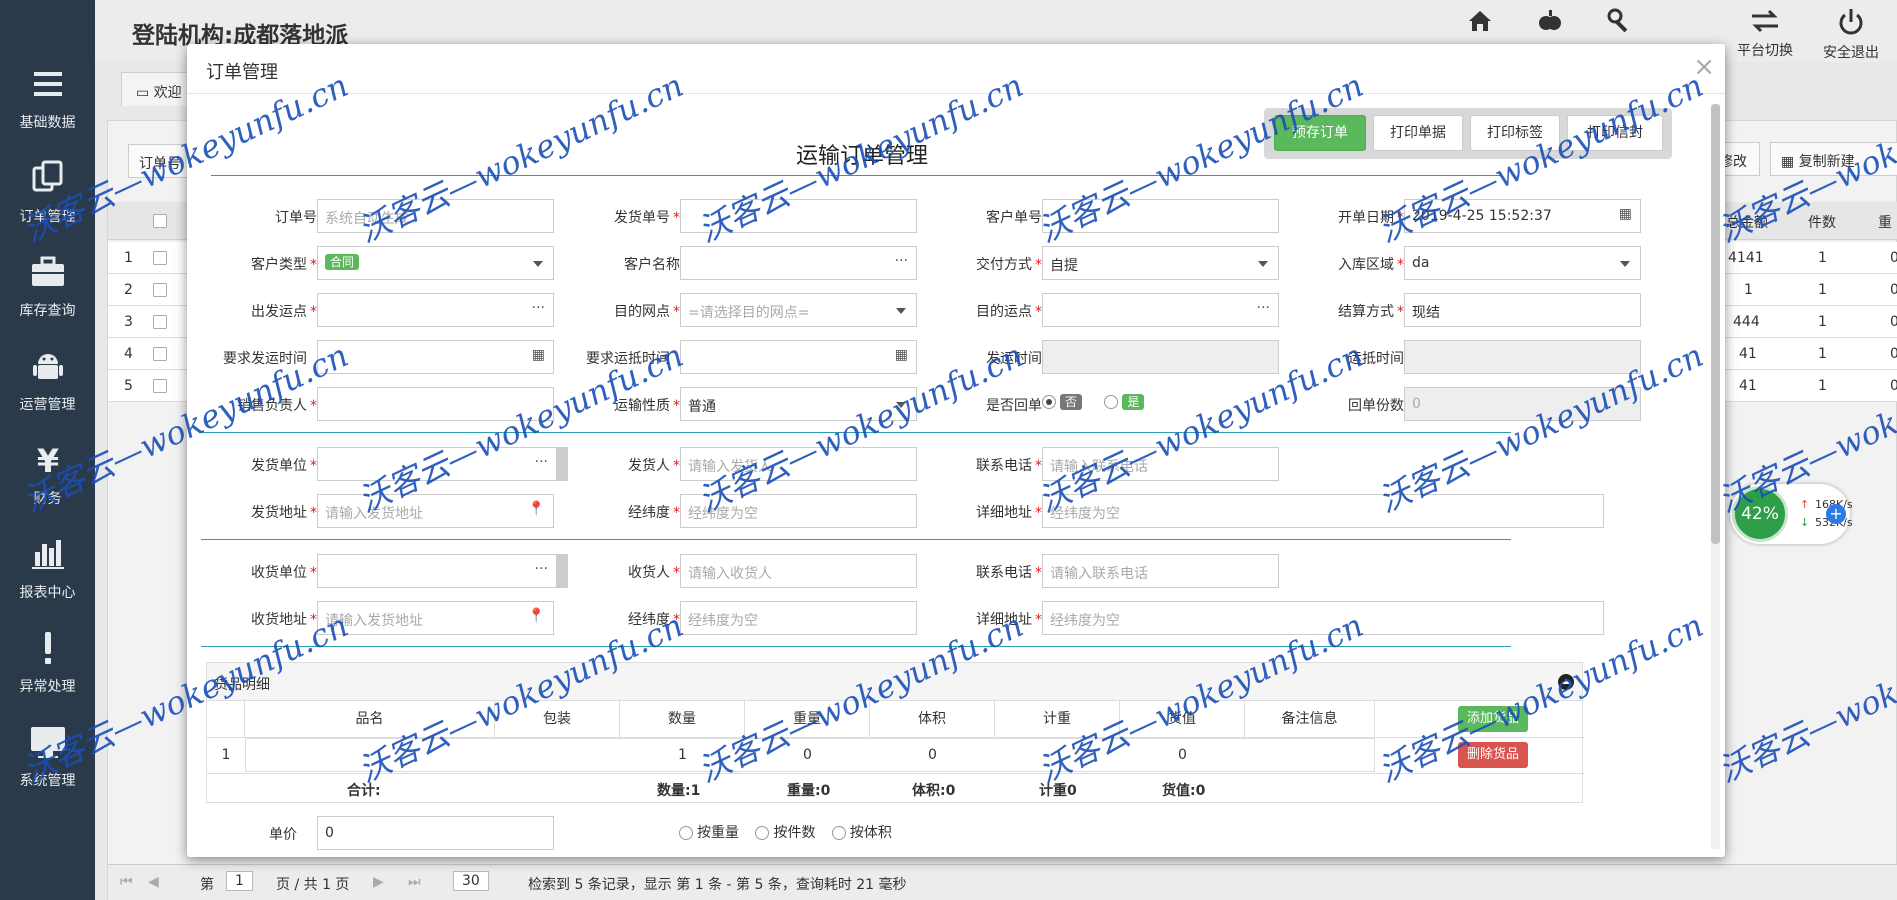  I want to click on col-value: 货值, so click(1182, 719).